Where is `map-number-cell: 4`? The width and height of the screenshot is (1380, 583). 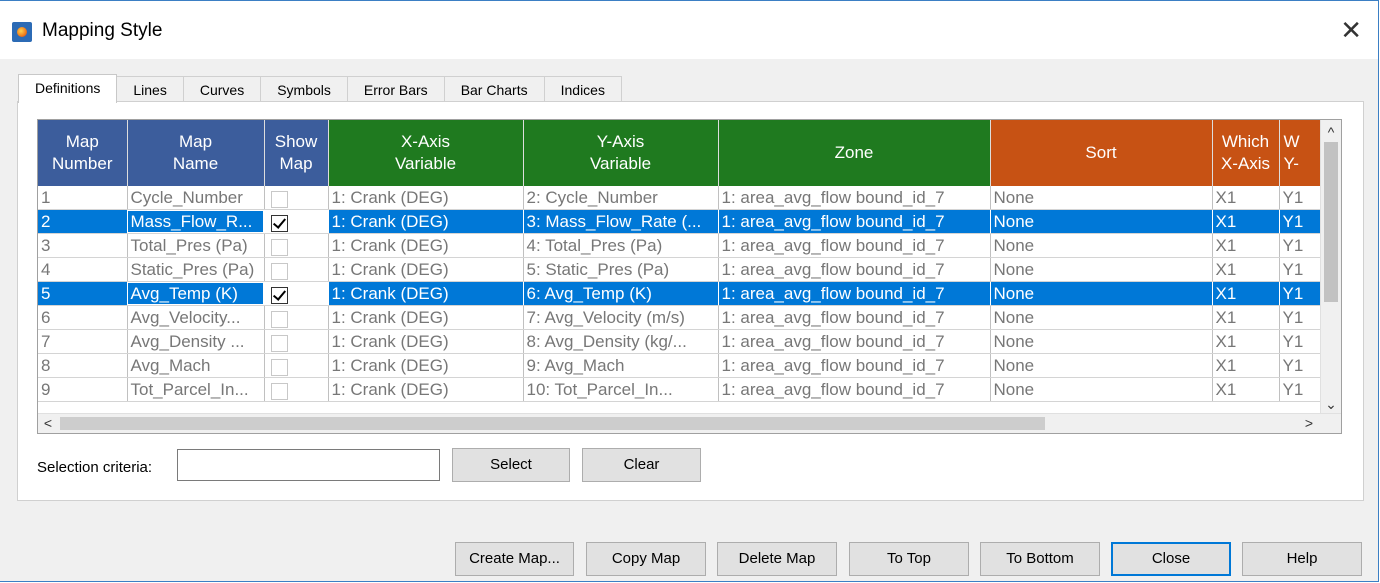 map-number-cell: 4 is located at coordinates (83, 269).